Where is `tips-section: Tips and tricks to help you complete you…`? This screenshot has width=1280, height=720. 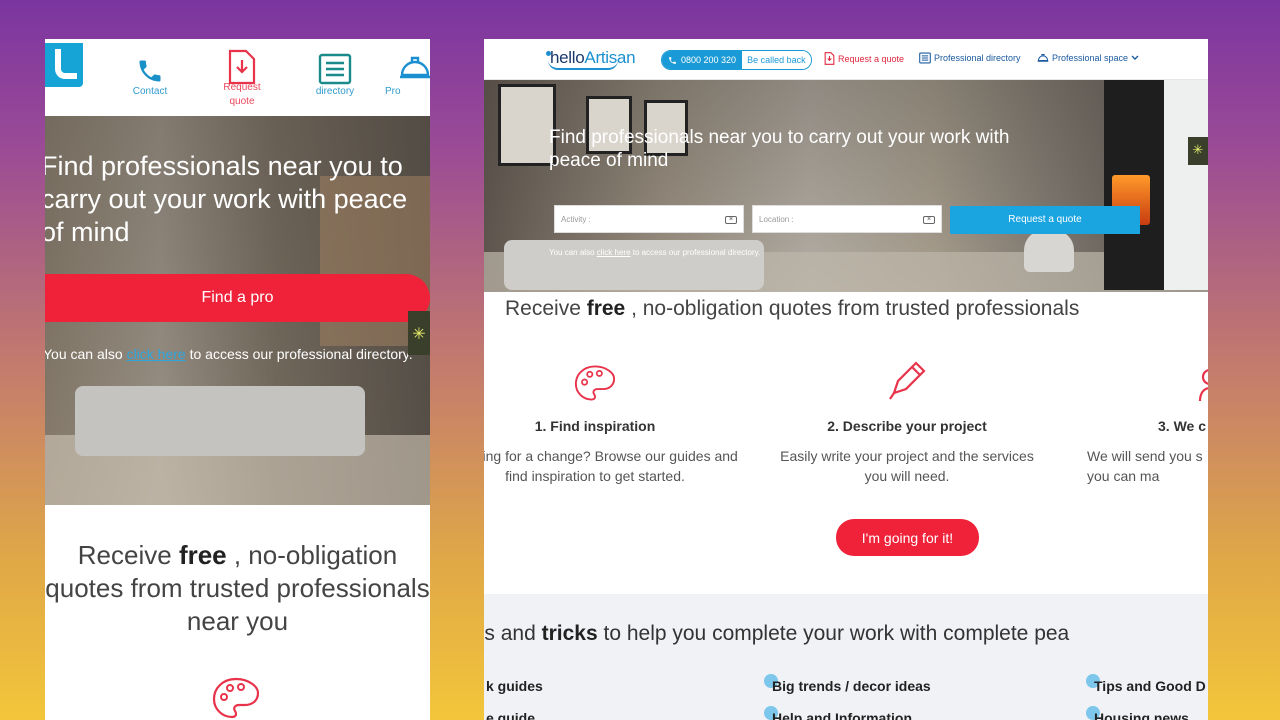 tips-section: Tips and tricks to help you complete you… is located at coordinates (846, 657).